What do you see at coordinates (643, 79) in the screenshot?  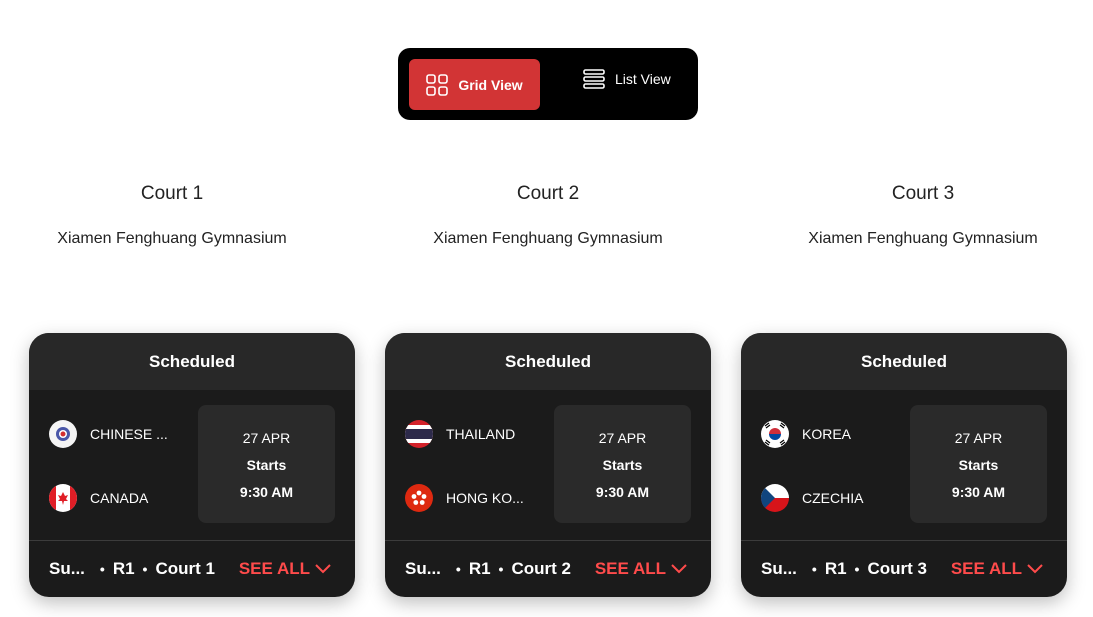 I see `list-view-label: List View` at bounding box center [643, 79].